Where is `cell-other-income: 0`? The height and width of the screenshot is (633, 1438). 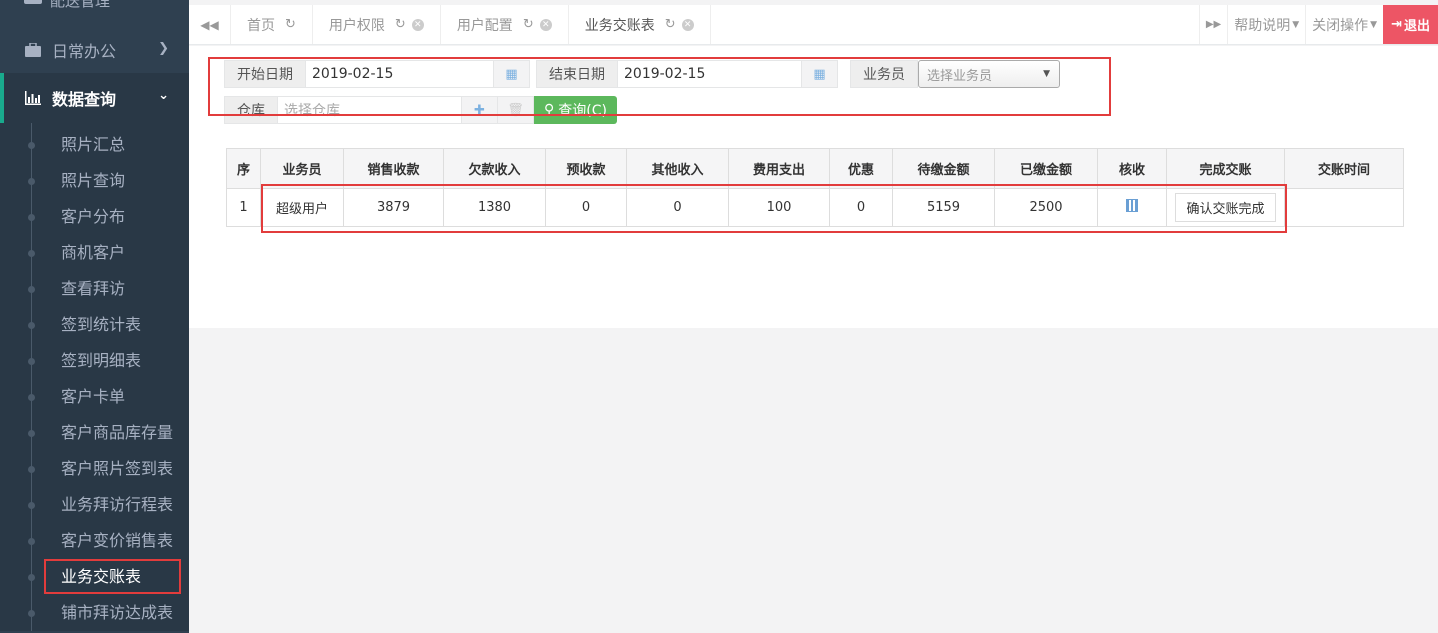
cell-other-income: 0 is located at coordinates (677, 207).